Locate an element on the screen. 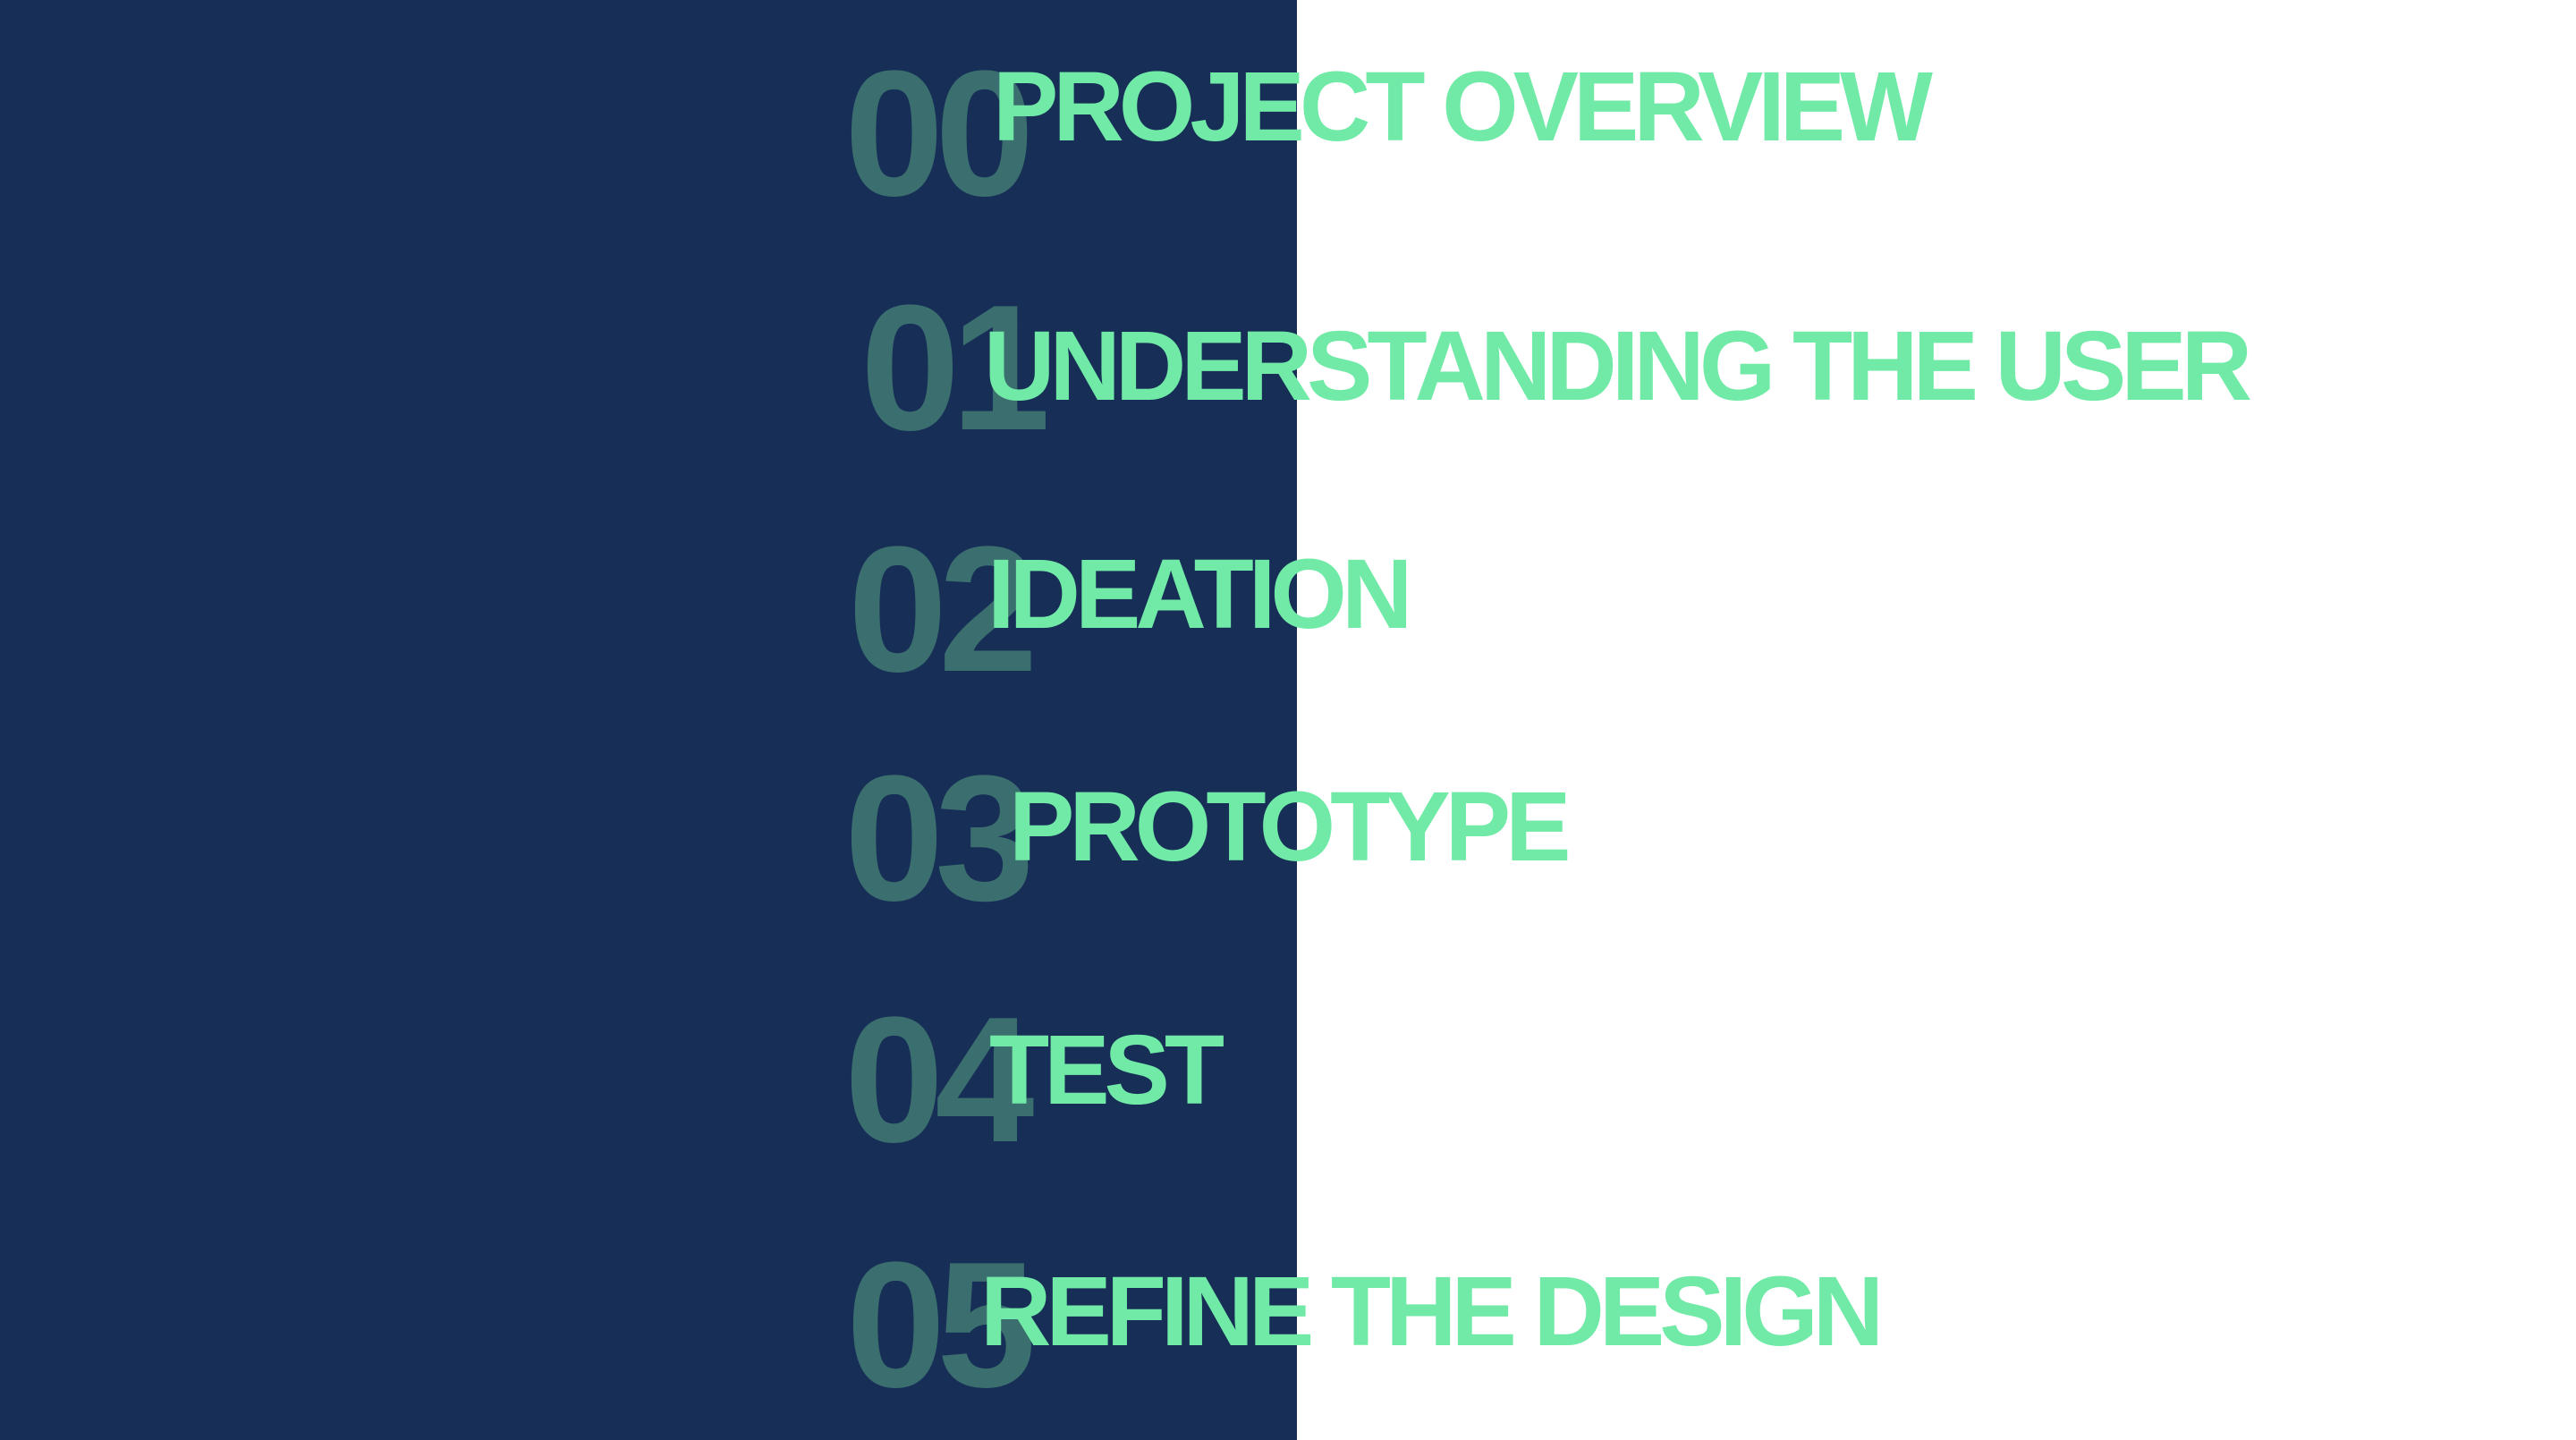 The image size is (2576, 1440). agenda-item-03: 03 PROTOTYPE is located at coordinates (1288, 830).